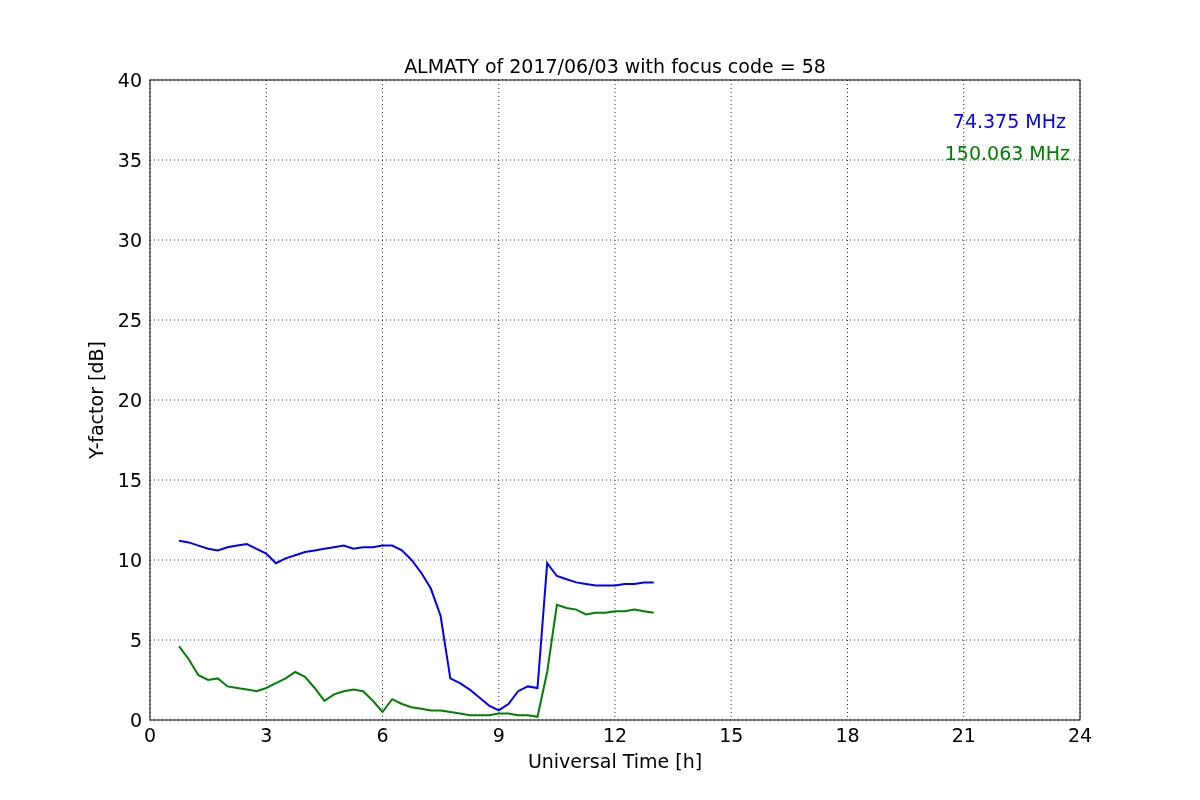 This screenshot has width=1200, height=800. What do you see at coordinates (498, 735) in the screenshot?
I see `x-tick-label: 9` at bounding box center [498, 735].